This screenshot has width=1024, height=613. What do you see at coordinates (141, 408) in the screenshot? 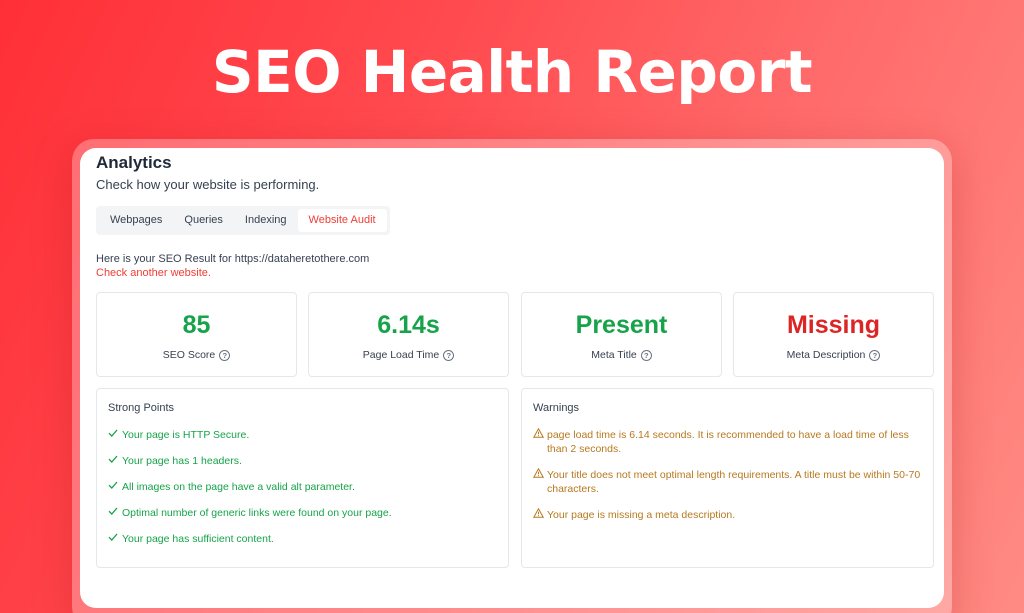
I see `strong-points-title: Strong Points` at bounding box center [141, 408].